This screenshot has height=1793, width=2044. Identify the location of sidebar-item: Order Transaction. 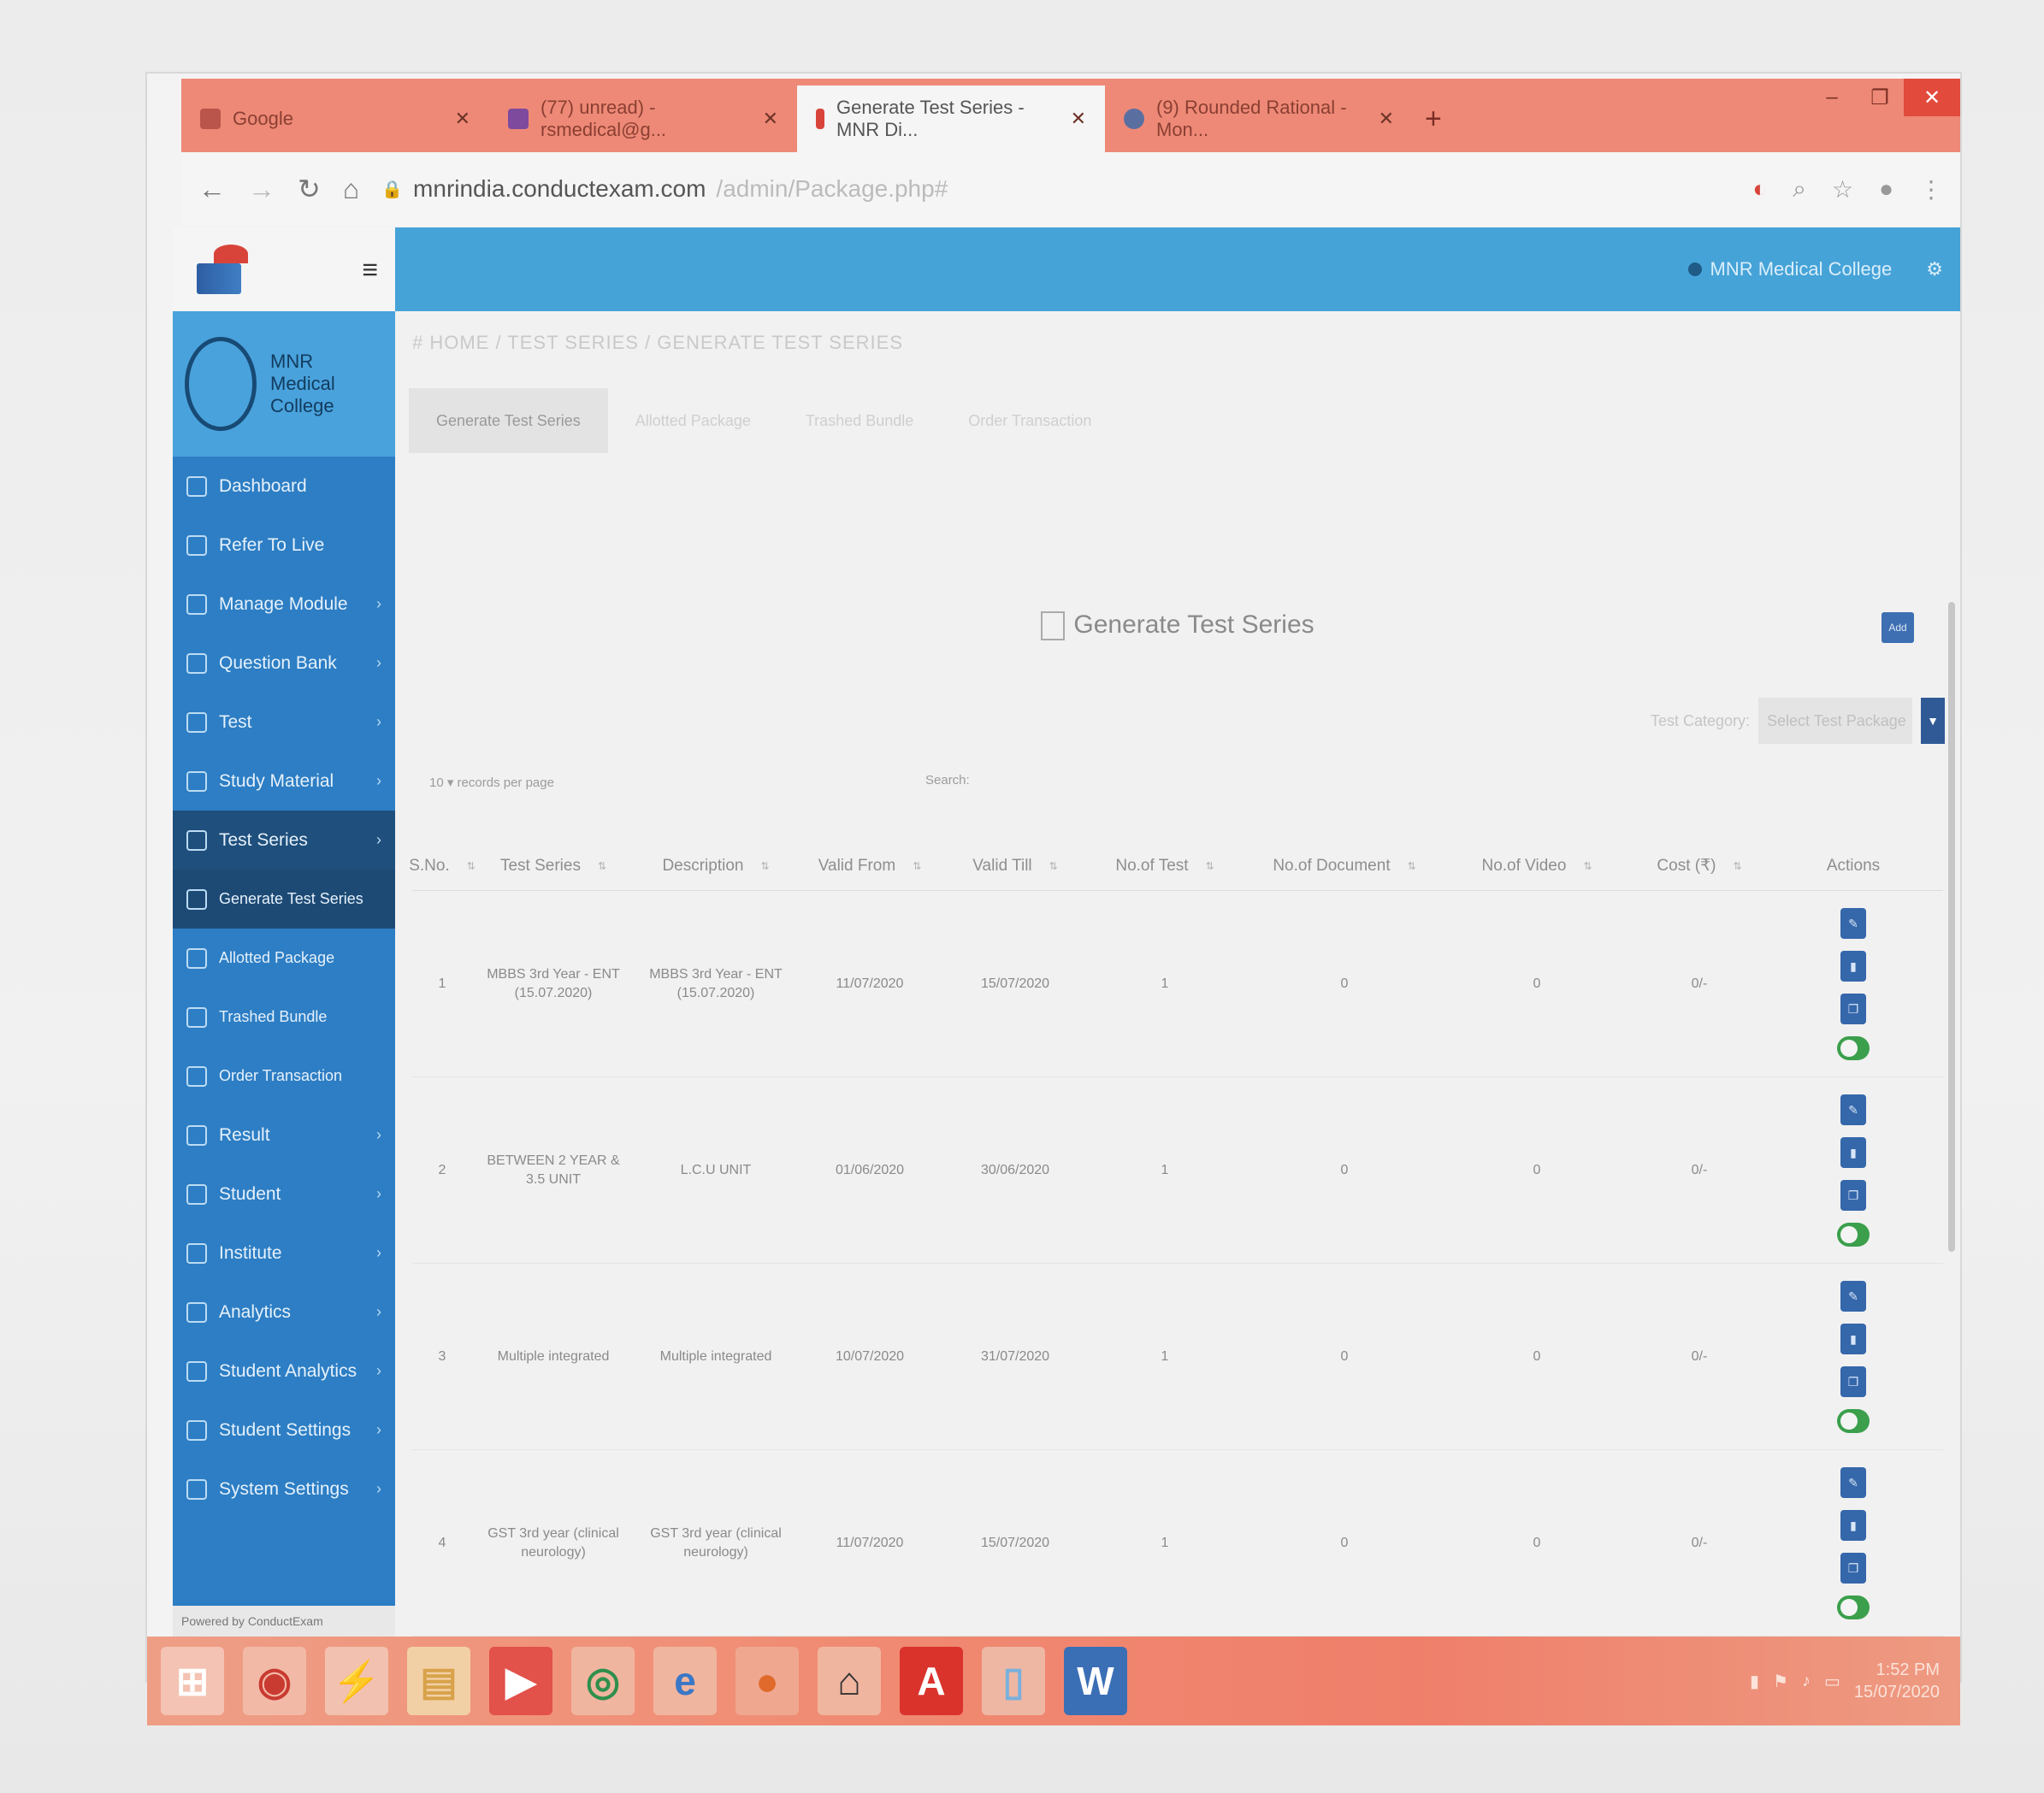
(284, 1076).